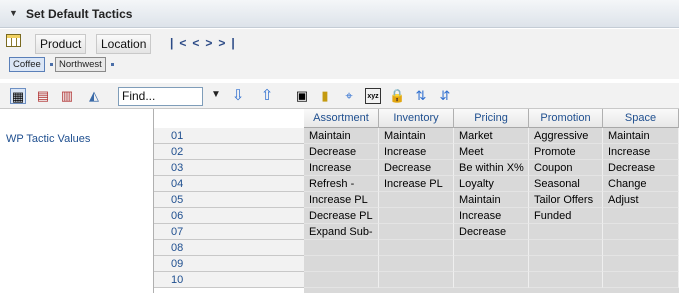 This screenshot has width=679, height=293. What do you see at coordinates (124, 44) in the screenshot?
I see `location-button: Location` at bounding box center [124, 44].